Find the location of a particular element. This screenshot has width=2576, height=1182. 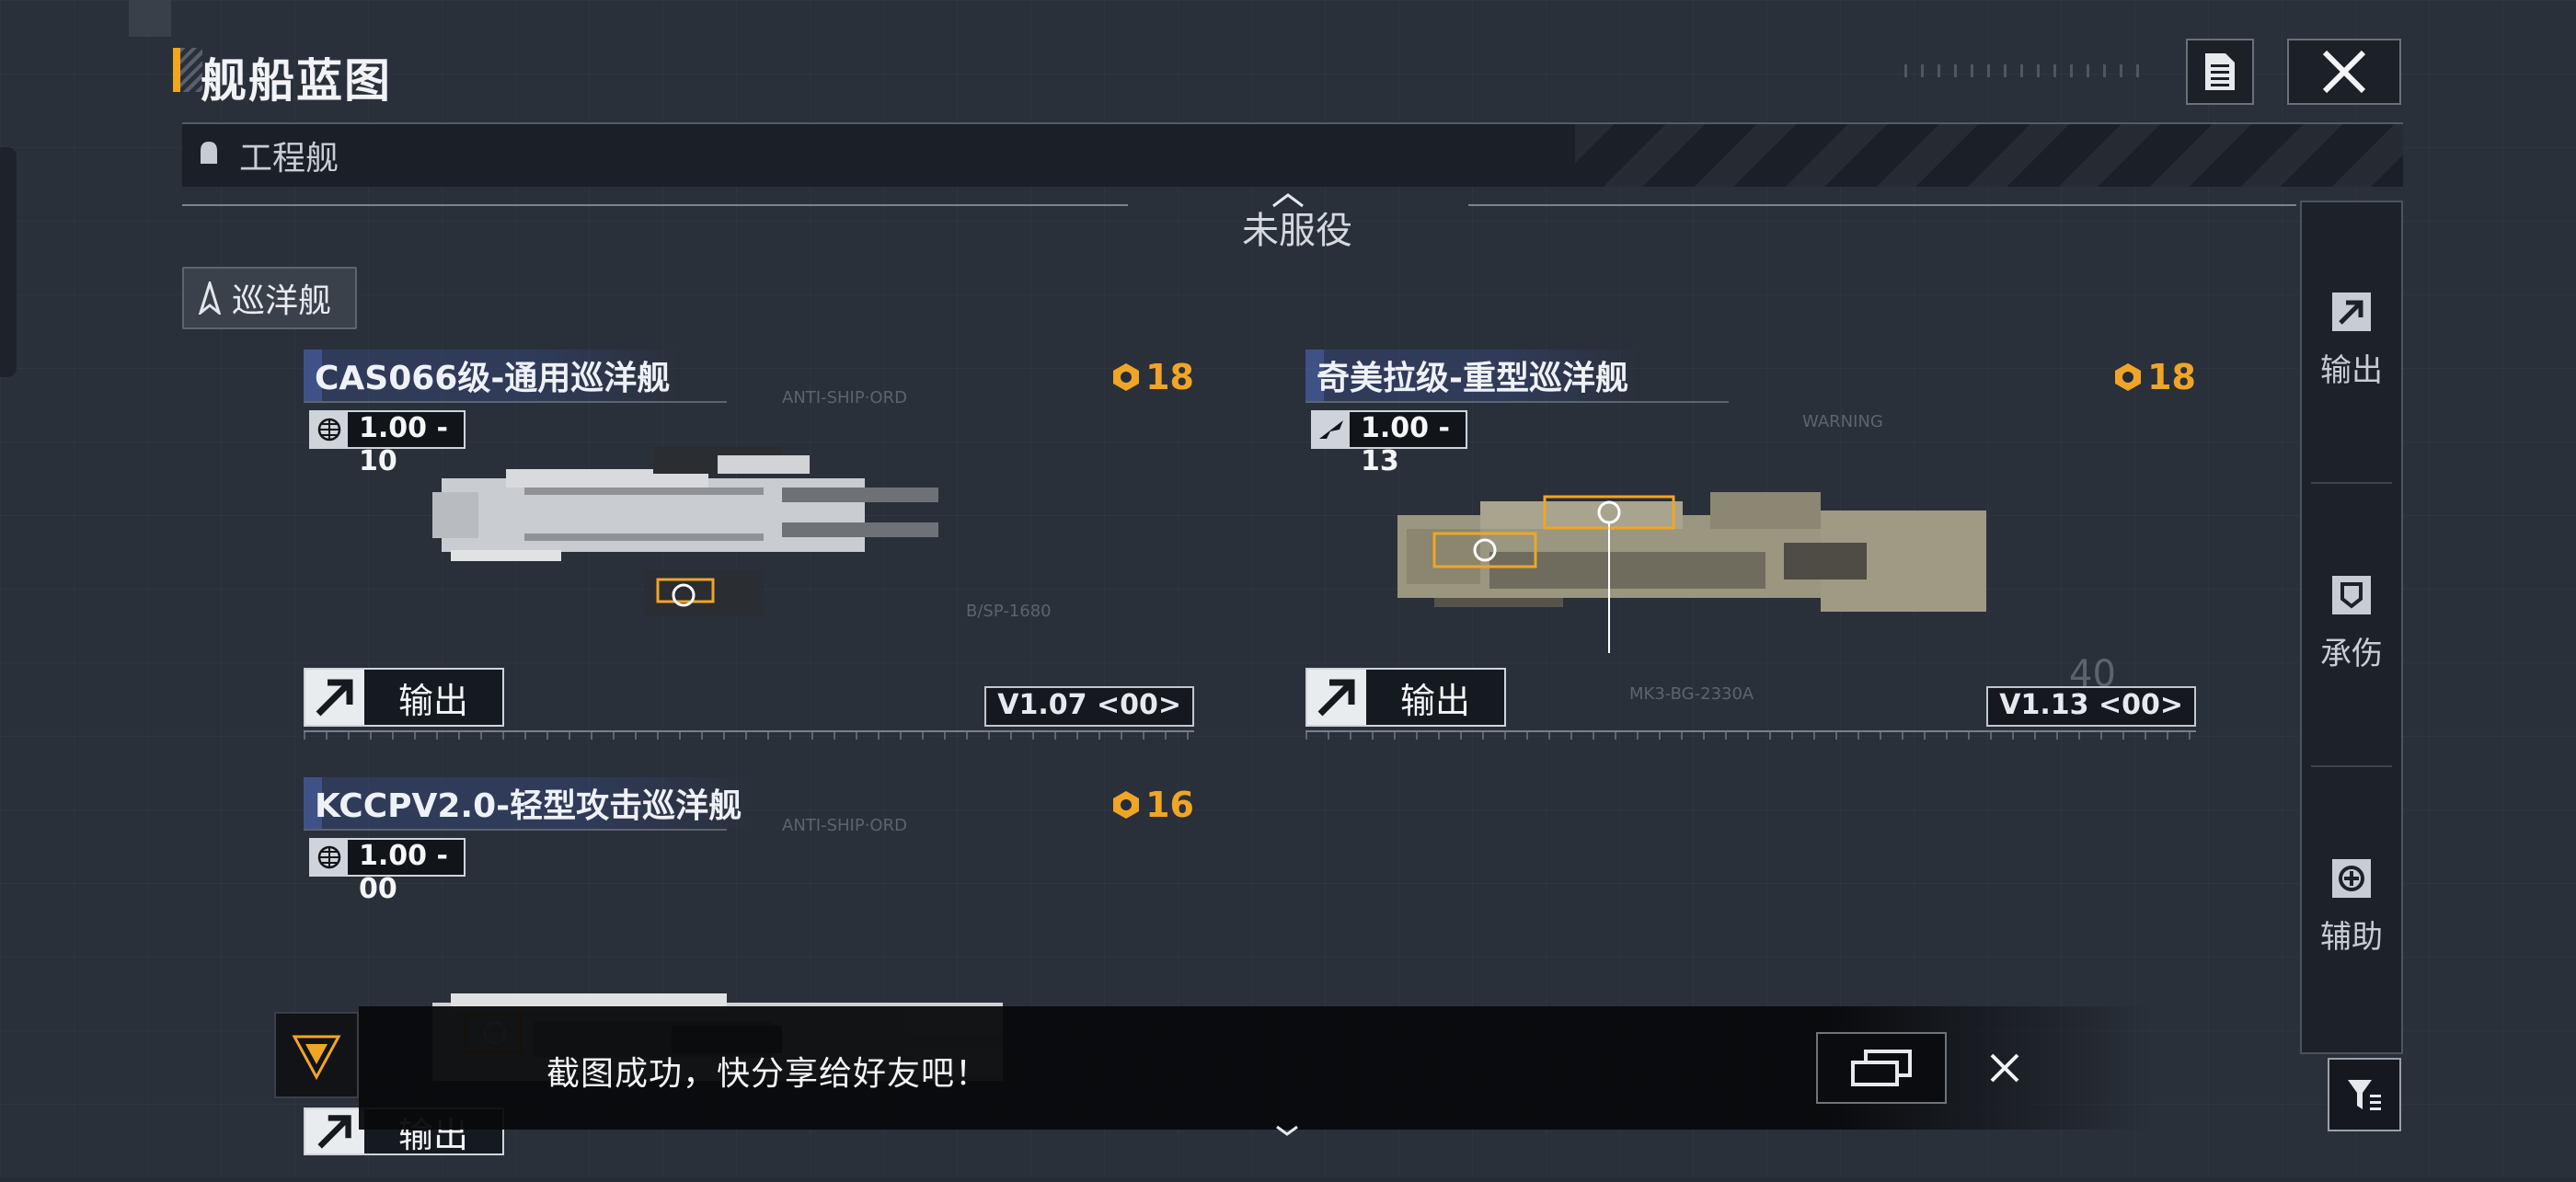

left-edge-handle is located at coordinates (8, 262).